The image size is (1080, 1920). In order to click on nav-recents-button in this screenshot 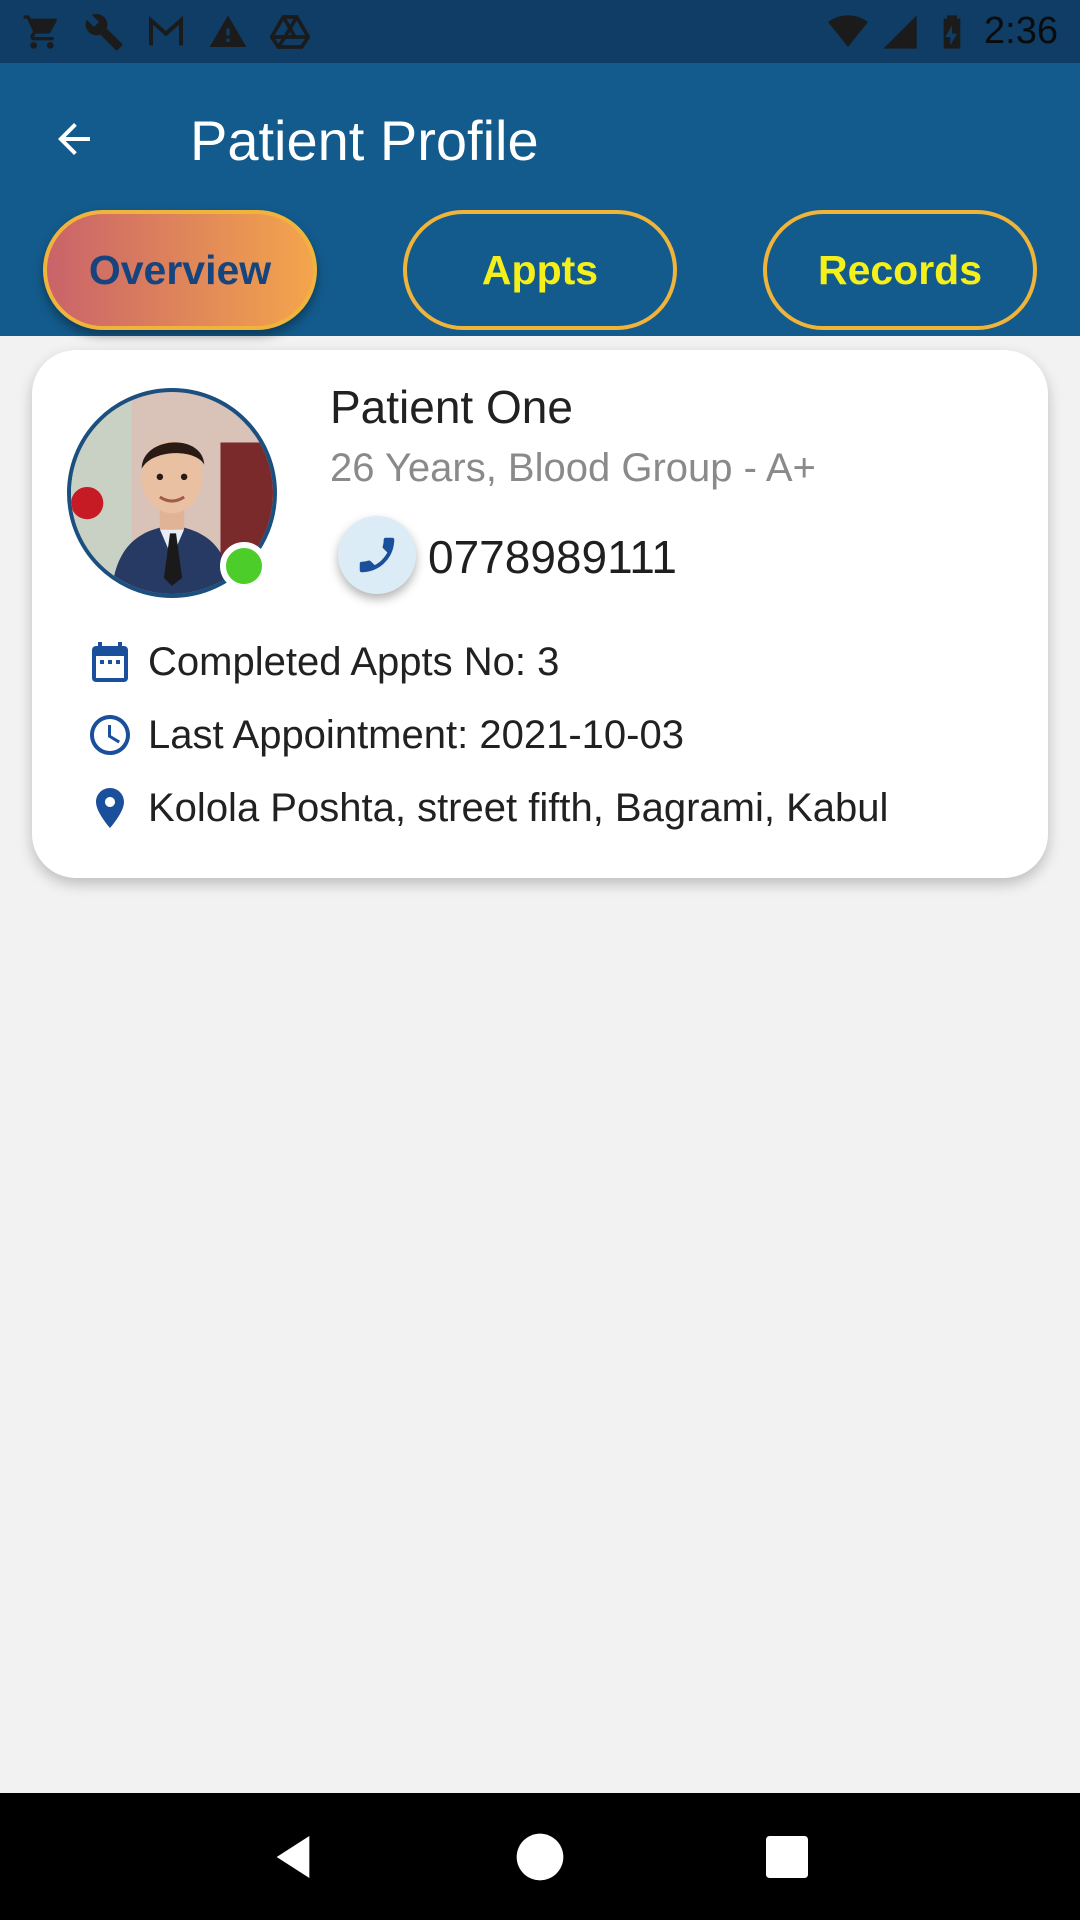, I will do `click(787, 1857)`.